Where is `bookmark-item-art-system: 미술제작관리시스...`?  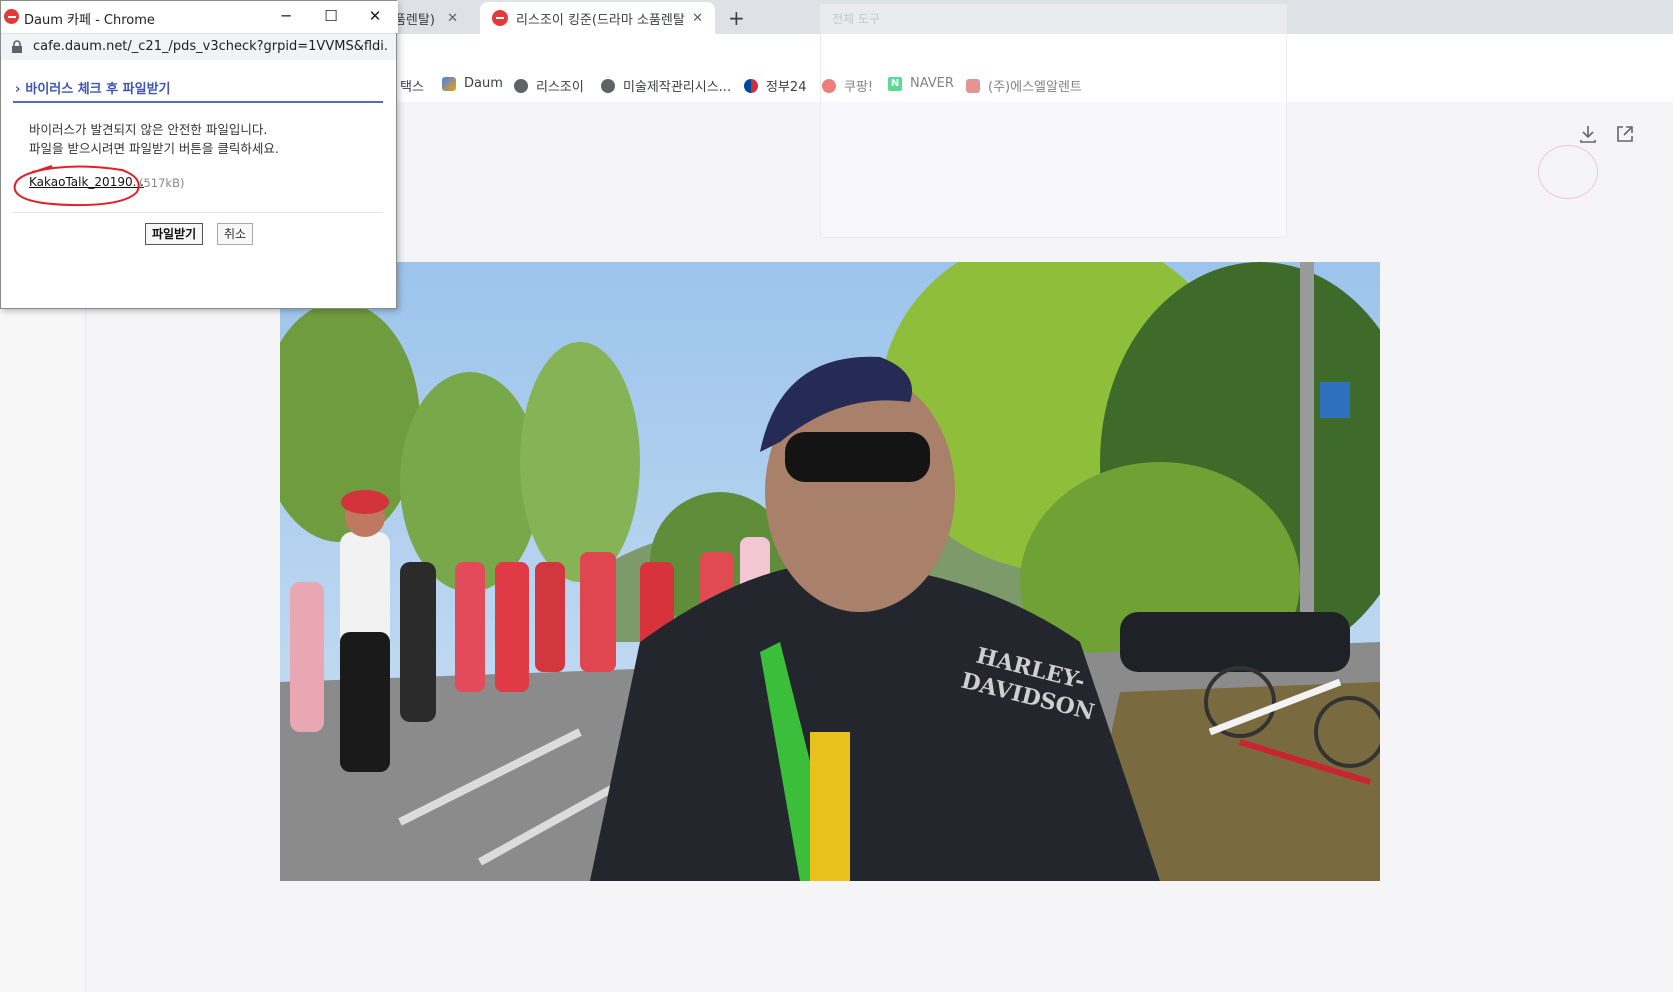 bookmark-item-art-system: 미술제작관리시스... is located at coordinates (666, 85).